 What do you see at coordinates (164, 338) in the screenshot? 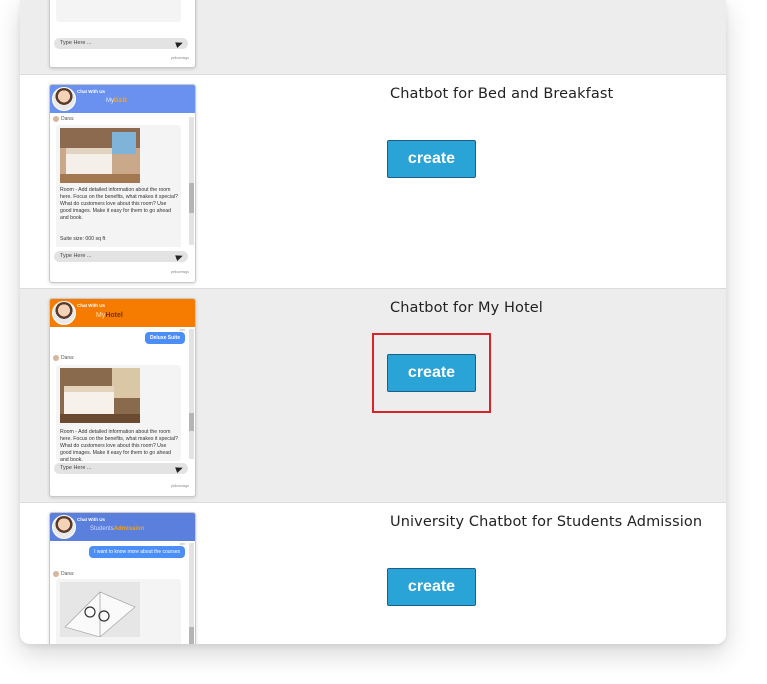
I see `user-message: Deluxe Suite` at bounding box center [164, 338].